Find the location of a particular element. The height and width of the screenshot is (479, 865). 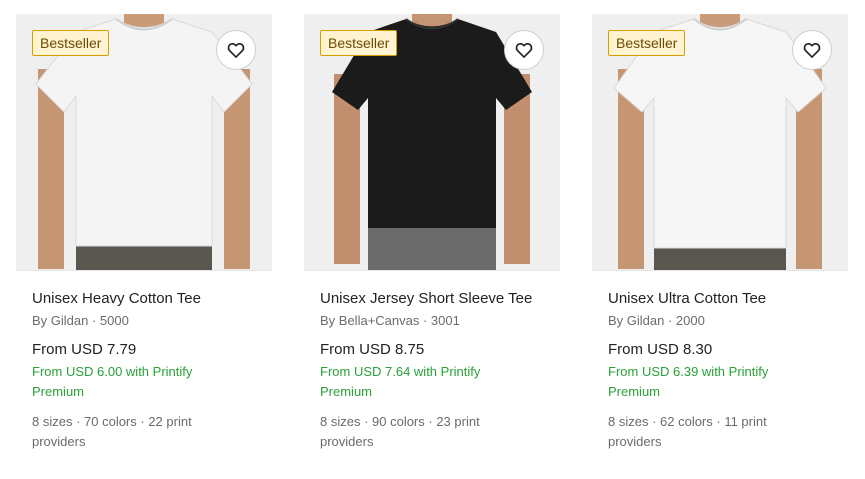

product-brand: By Gildan · 5000 is located at coordinates (80, 320).